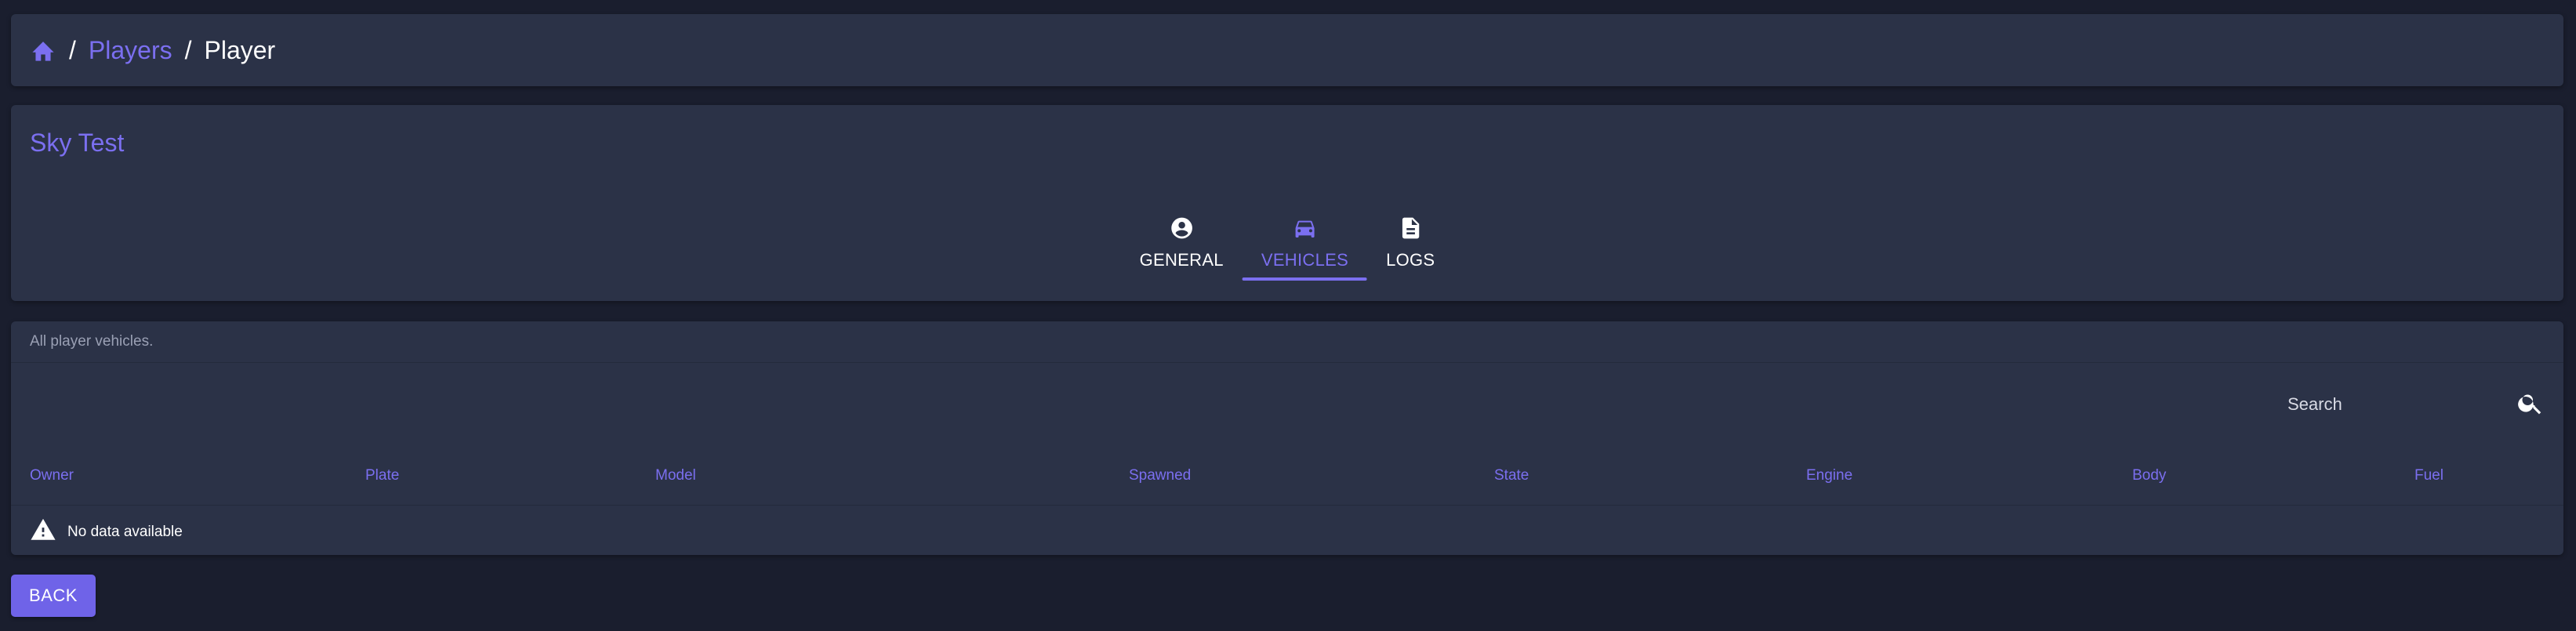 This screenshot has height=631, width=2576. I want to click on breadcrumb-card: / Players / Player, so click(1287, 50).